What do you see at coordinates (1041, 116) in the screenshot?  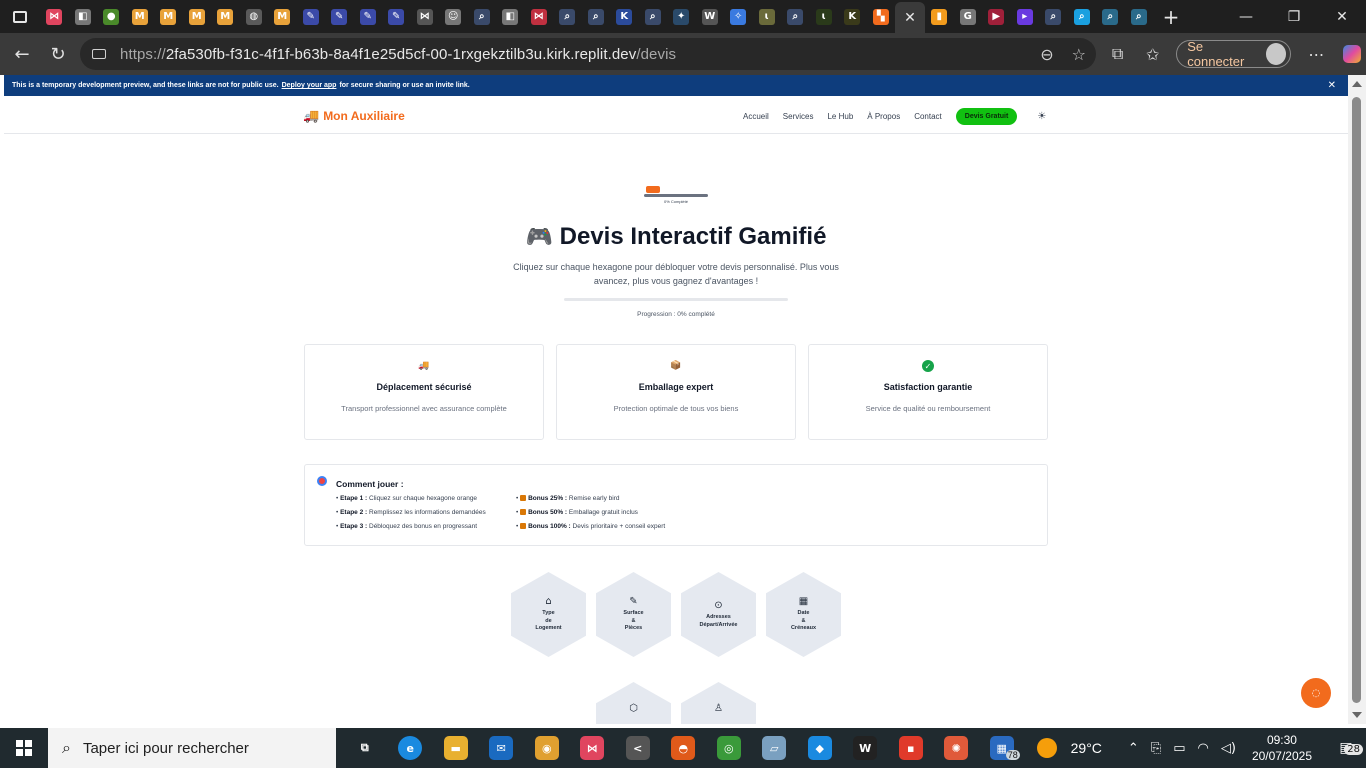 I see `theme-toggle-icon: ☀` at bounding box center [1041, 116].